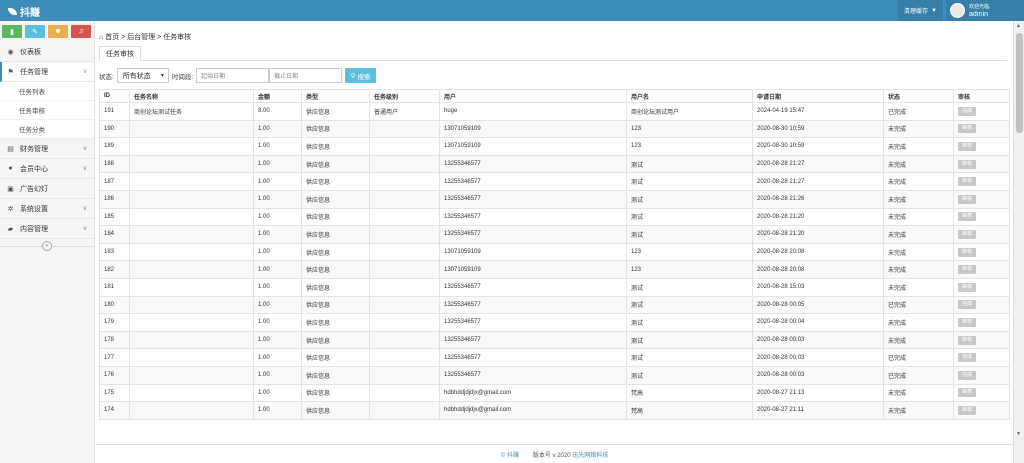  Describe the element at coordinates (177, 37) in the screenshot. I see `breadcrumb-current: 任务审核` at that location.